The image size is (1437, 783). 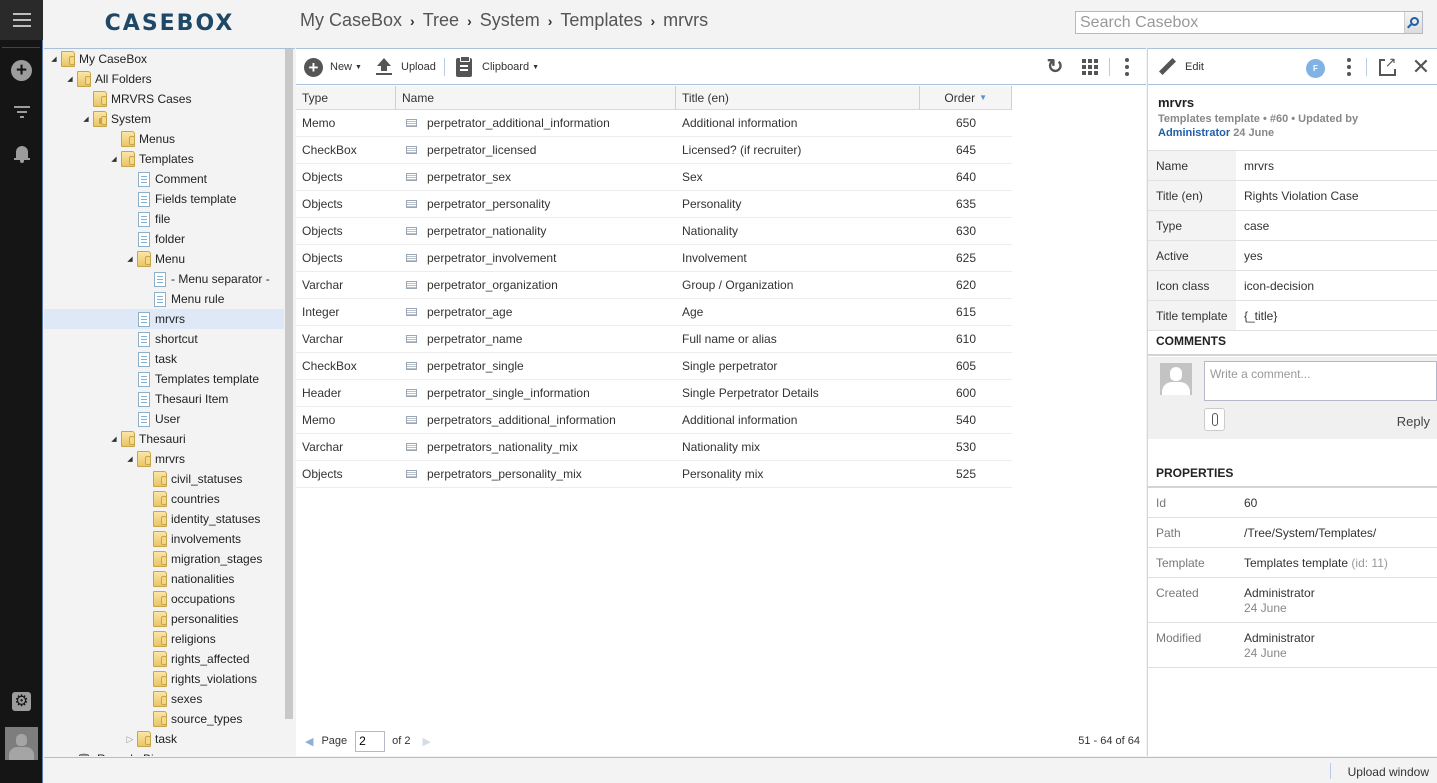 What do you see at coordinates (654, 312) in the screenshot?
I see `table-row: Integer perpetrator_age Age 615` at bounding box center [654, 312].